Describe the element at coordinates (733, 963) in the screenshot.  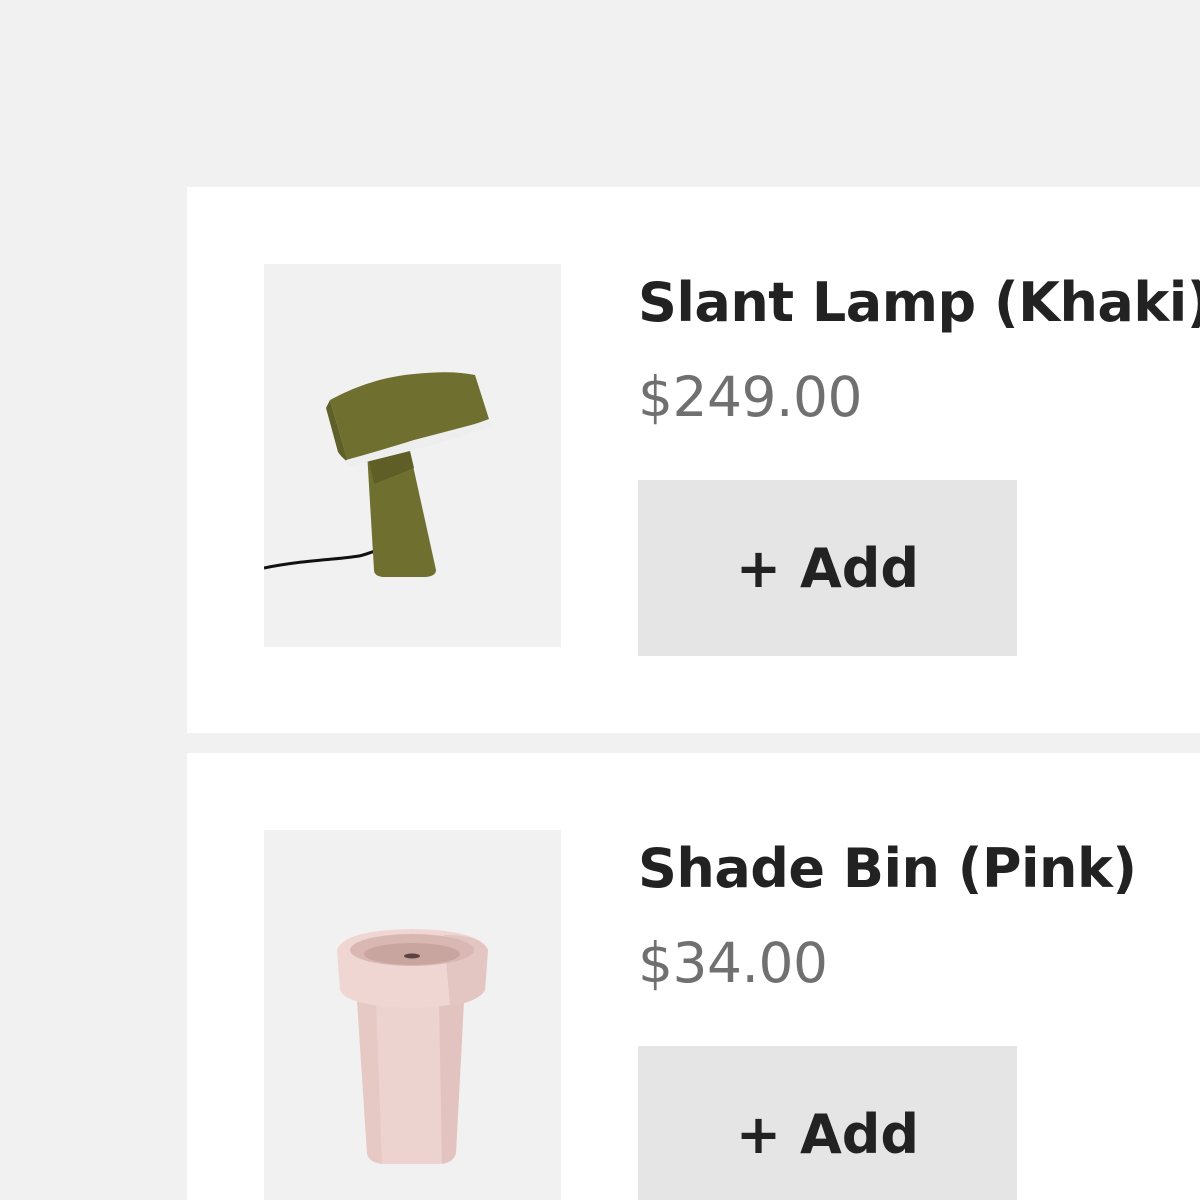
I see `product-price: $34.00` at that location.